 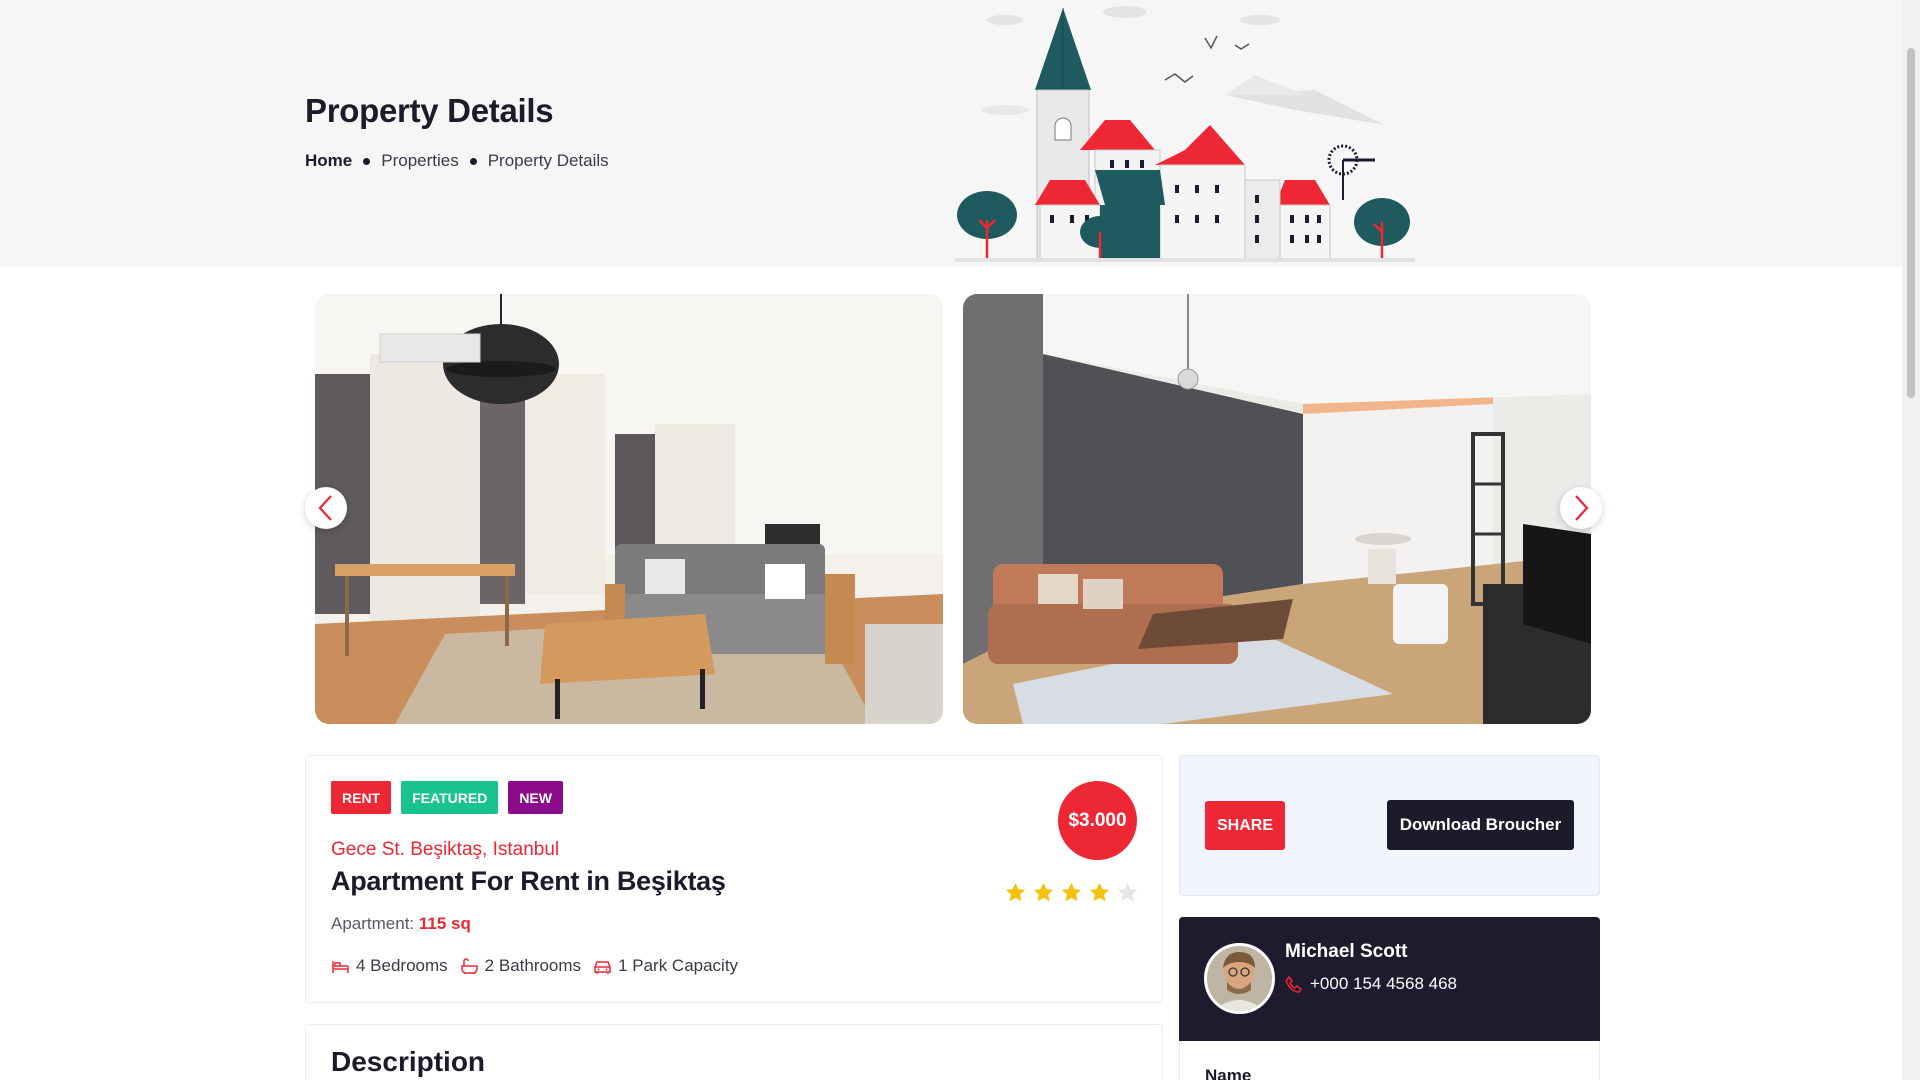 I want to click on description-card: Description, so click(x=734, y=1052).